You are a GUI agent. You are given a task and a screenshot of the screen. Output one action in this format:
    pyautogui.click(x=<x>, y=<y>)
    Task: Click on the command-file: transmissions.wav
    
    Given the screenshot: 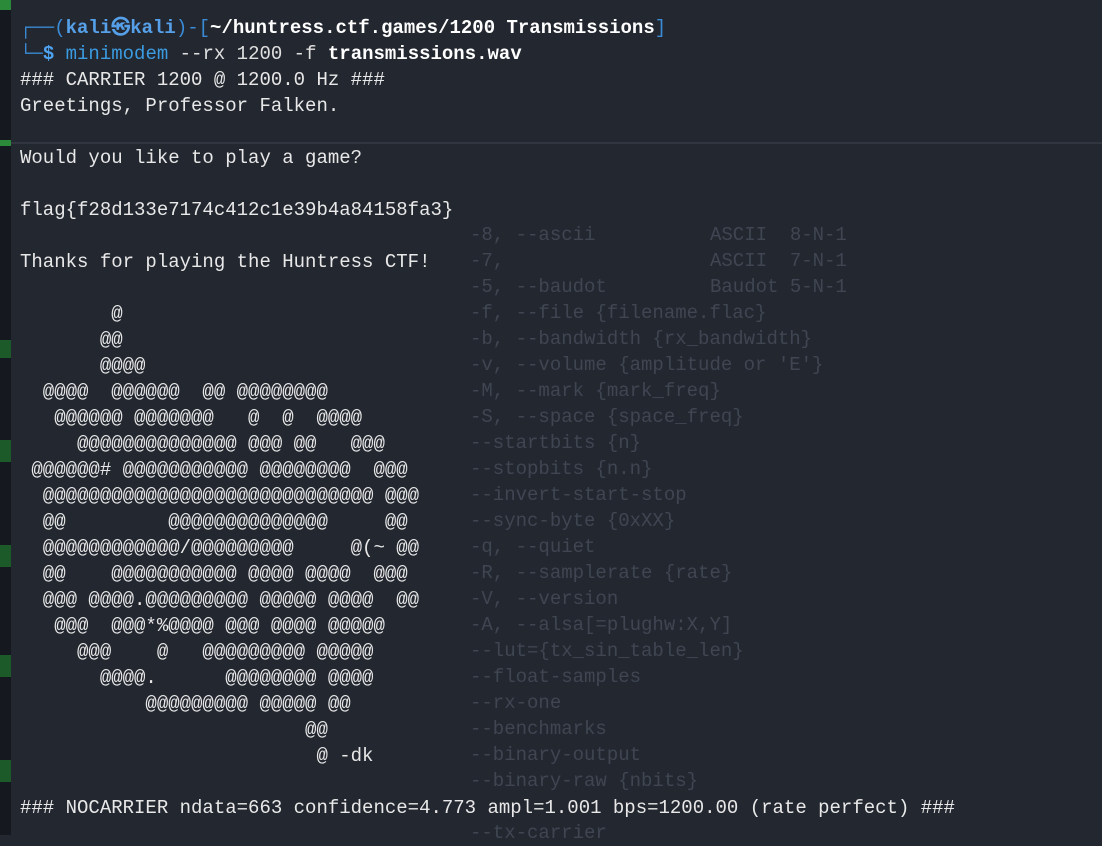 What is the action you would take?
    pyautogui.click(x=424, y=54)
    